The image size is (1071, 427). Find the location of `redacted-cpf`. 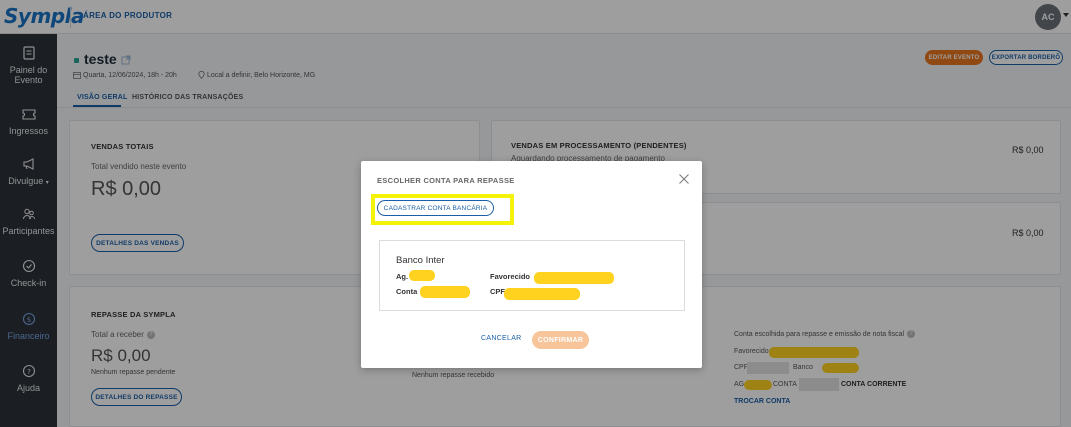

redacted-cpf is located at coordinates (542, 294).